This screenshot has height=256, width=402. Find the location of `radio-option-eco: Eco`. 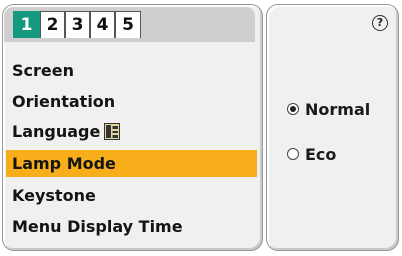

radio-option-eco: Eco is located at coordinates (311, 154).